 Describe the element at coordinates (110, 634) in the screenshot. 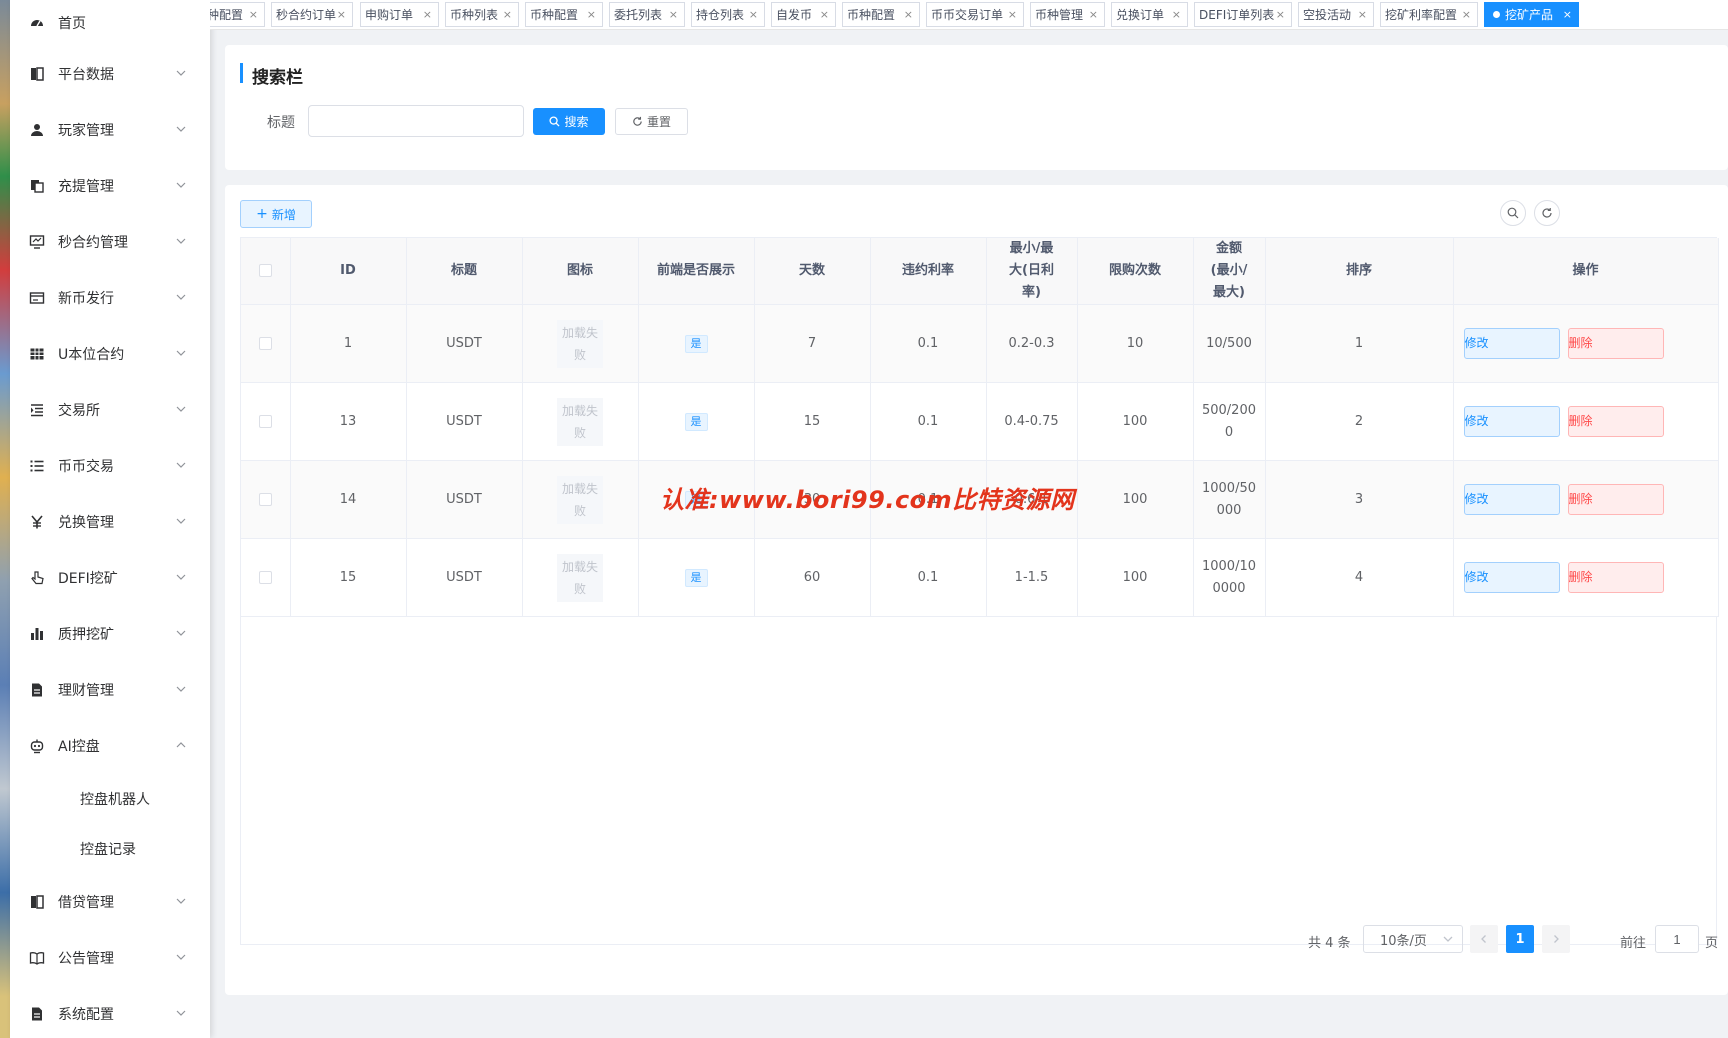

I see `sidebar-item: 质押挖矿` at that location.